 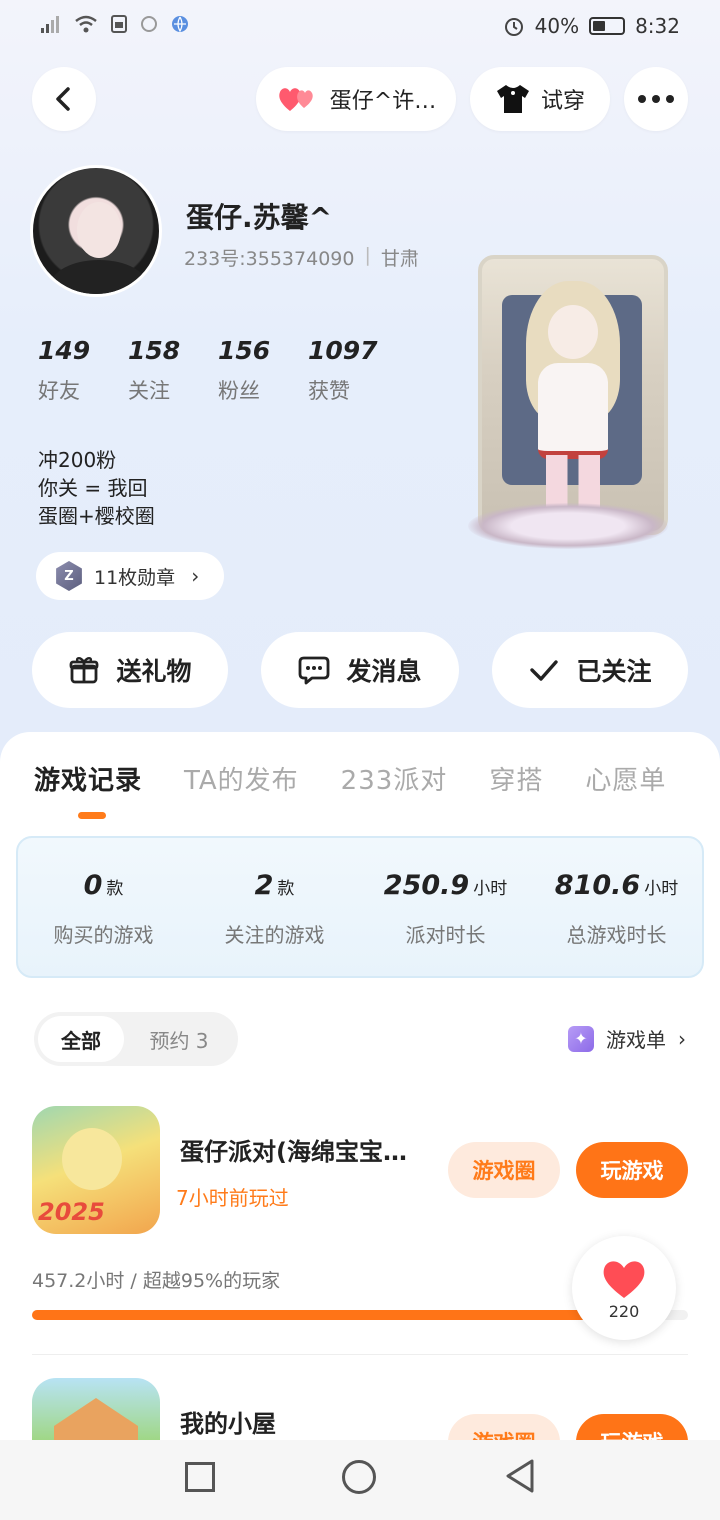 What do you see at coordinates (135, 577) in the screenshot?
I see `medal-label: 11枚勋章` at bounding box center [135, 577].